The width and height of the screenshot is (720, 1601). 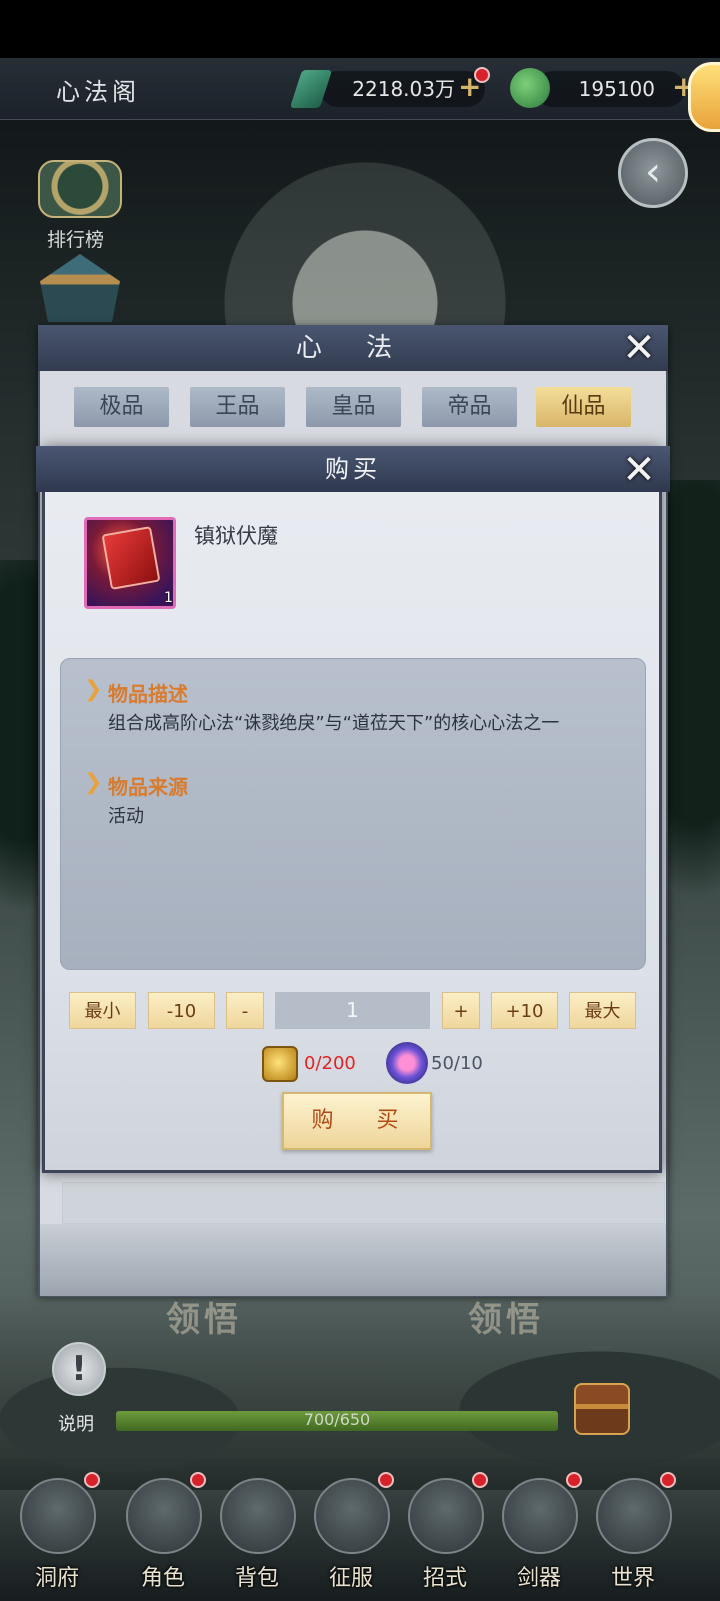 What do you see at coordinates (350, 1578) in the screenshot?
I see `nav-label: 征服` at bounding box center [350, 1578].